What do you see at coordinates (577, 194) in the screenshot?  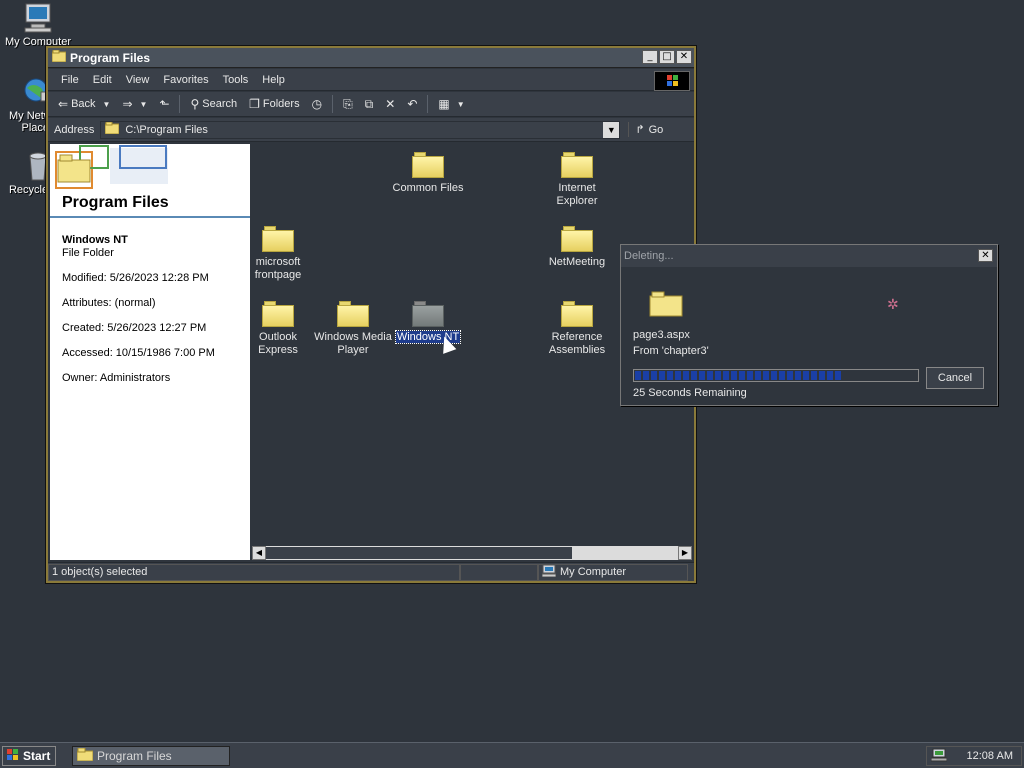 I see `file-name: Internet Explorer` at bounding box center [577, 194].